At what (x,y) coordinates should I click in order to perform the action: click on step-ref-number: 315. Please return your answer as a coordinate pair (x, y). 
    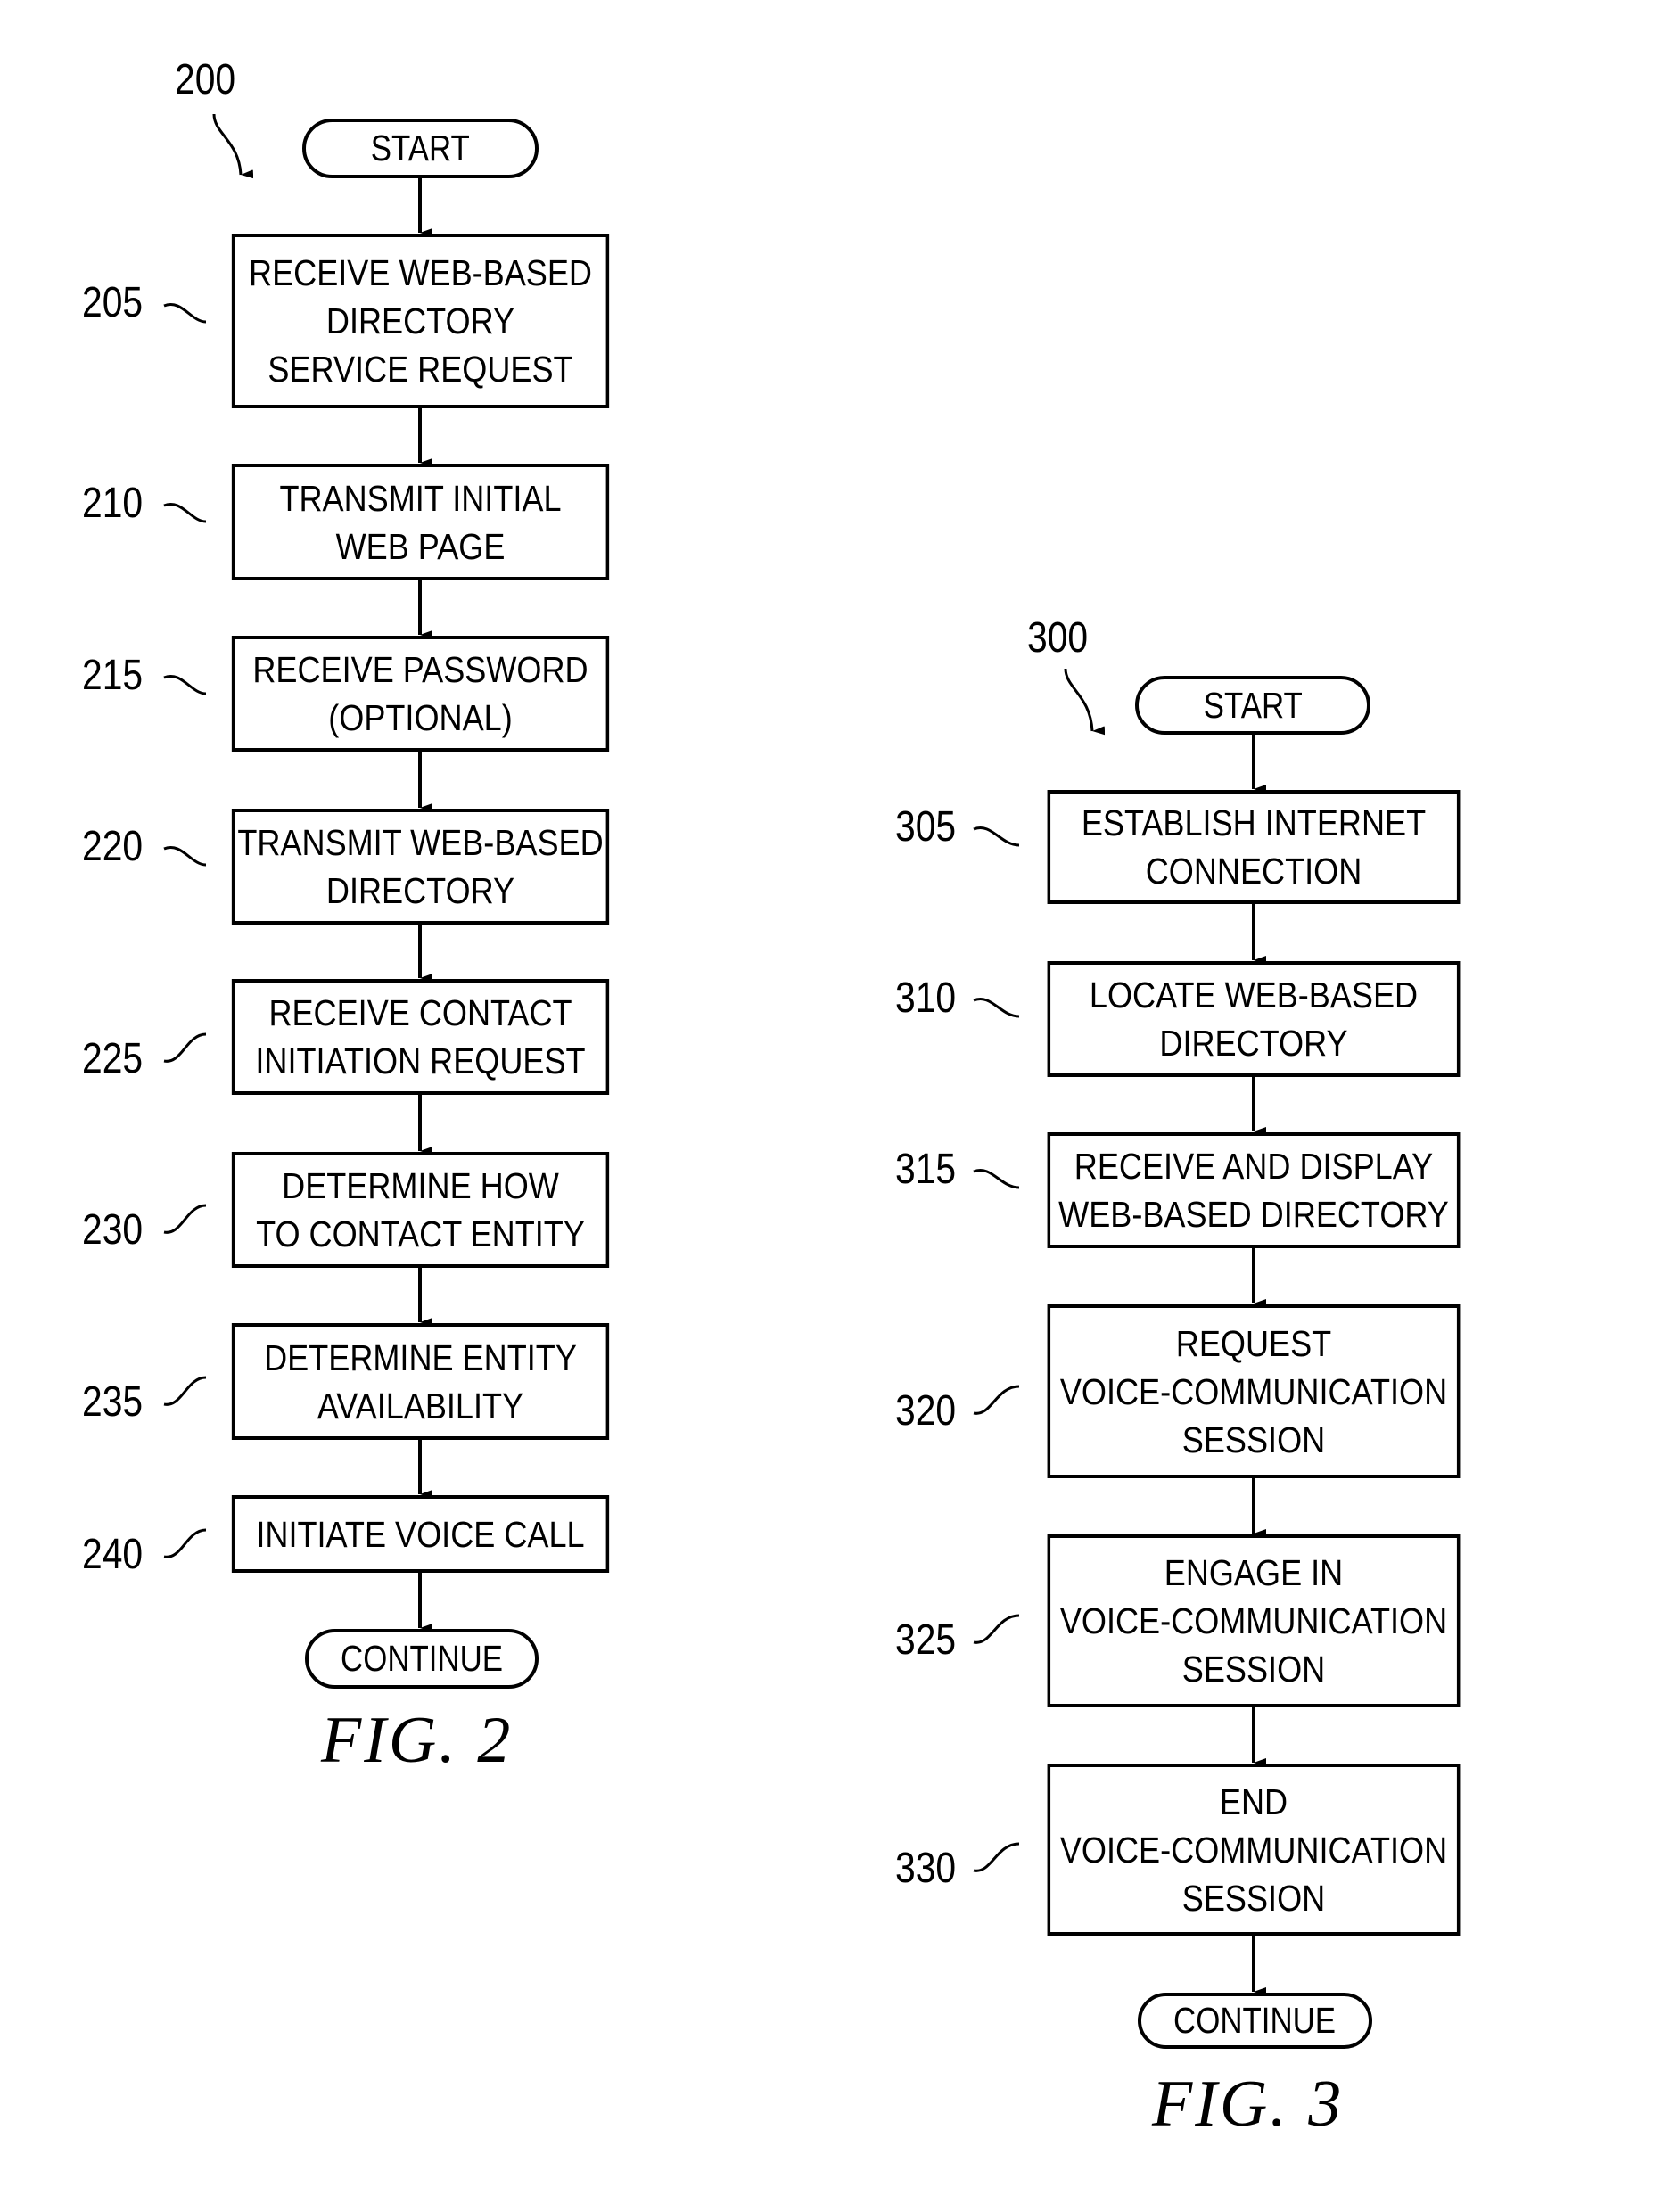
    Looking at the image, I should click on (926, 1169).